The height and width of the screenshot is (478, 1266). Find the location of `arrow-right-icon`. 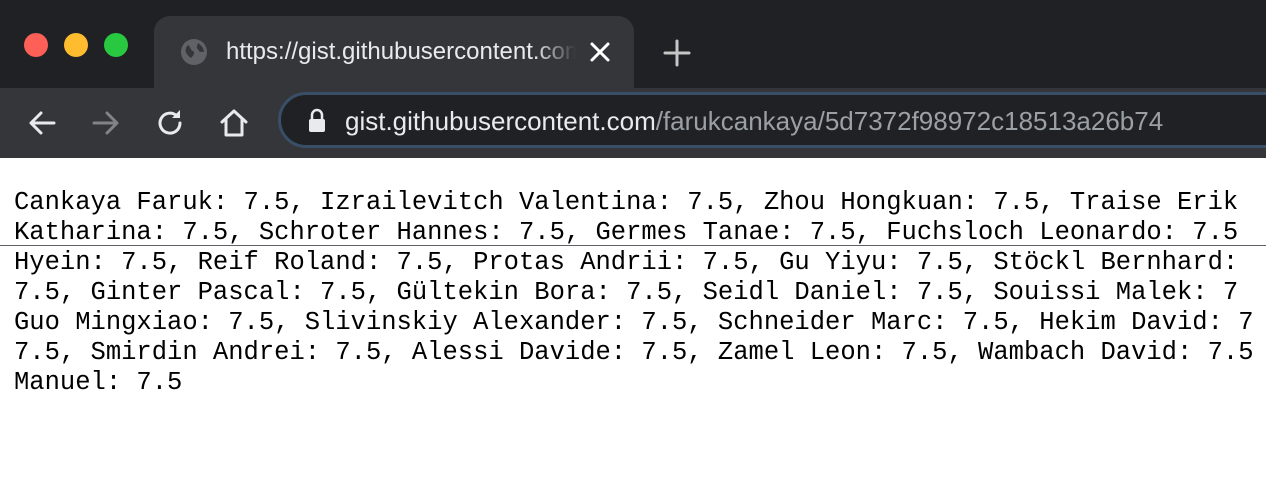

arrow-right-icon is located at coordinates (106, 123).